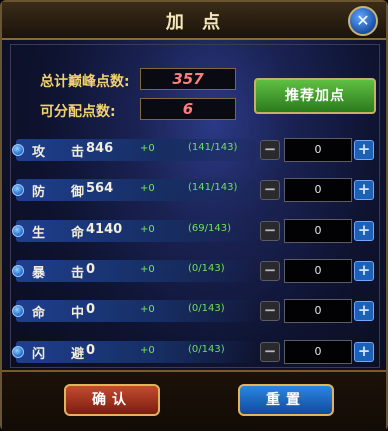  What do you see at coordinates (100, 148) in the screenshot?
I see `stat-value: 846` at bounding box center [100, 148].